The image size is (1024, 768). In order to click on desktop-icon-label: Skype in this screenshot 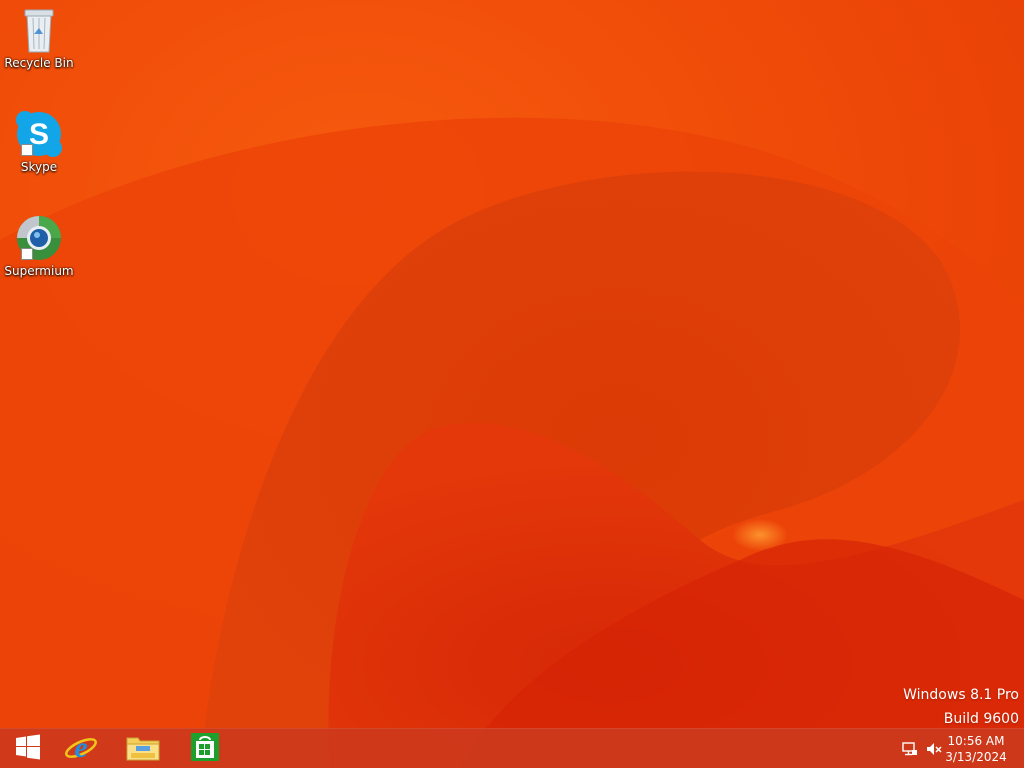, I will do `click(39, 167)`.